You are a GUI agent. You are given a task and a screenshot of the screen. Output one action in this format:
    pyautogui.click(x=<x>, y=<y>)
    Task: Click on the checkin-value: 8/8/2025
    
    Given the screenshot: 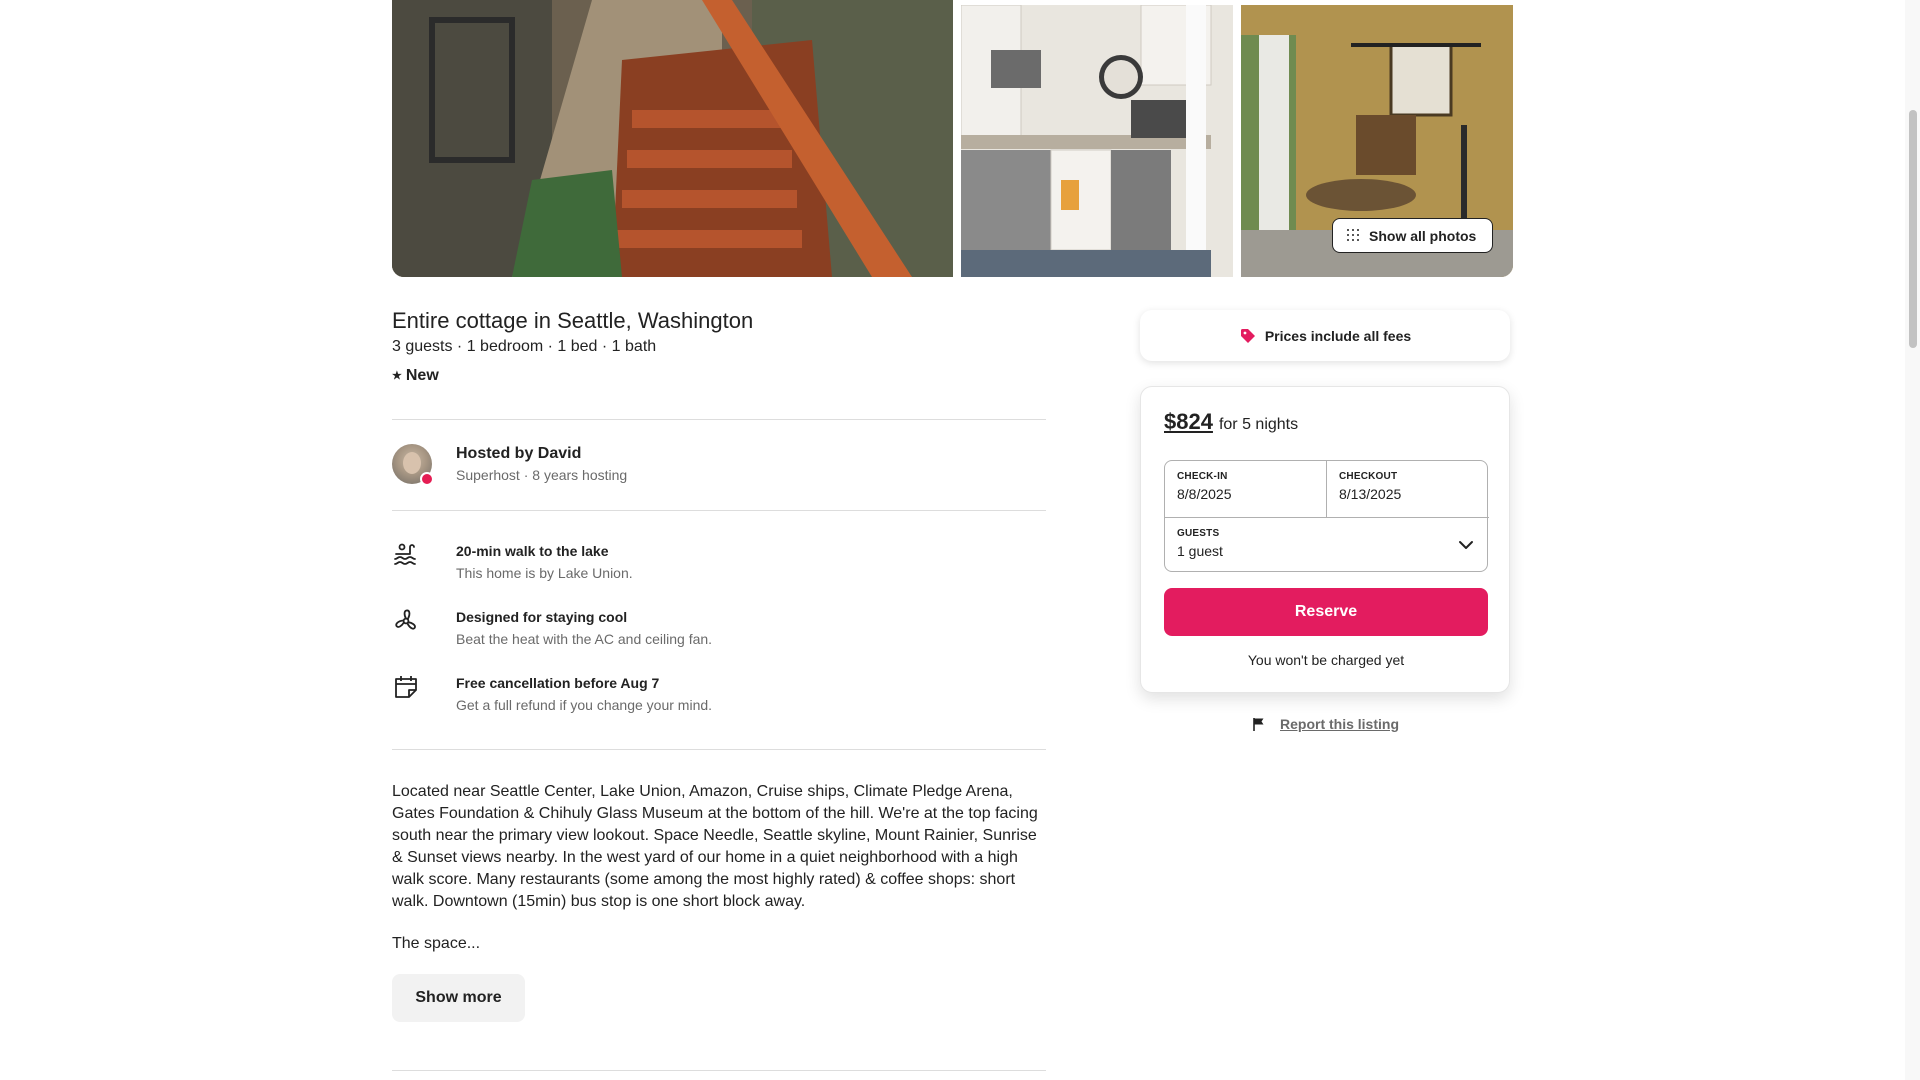 What is the action you would take?
    pyautogui.click(x=1204, y=494)
    